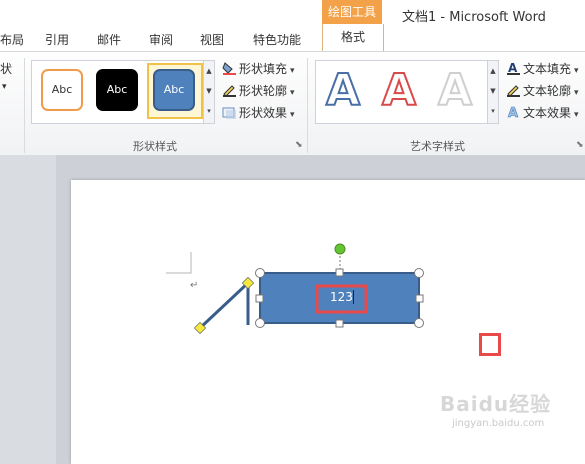 This screenshot has height=464, width=585. What do you see at coordinates (547, 91) in the screenshot?
I see `text-outline-label: 文本轮廓` at bounding box center [547, 91].